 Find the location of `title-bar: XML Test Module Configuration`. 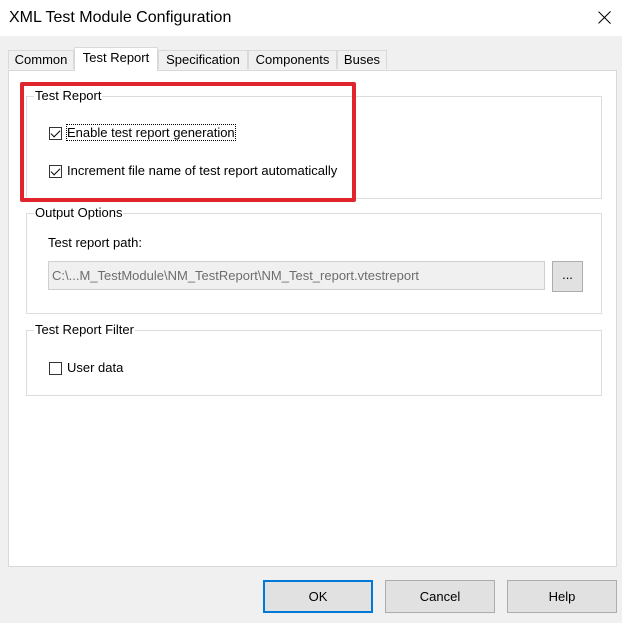

title-bar: XML Test Module Configuration is located at coordinates (311, 18).